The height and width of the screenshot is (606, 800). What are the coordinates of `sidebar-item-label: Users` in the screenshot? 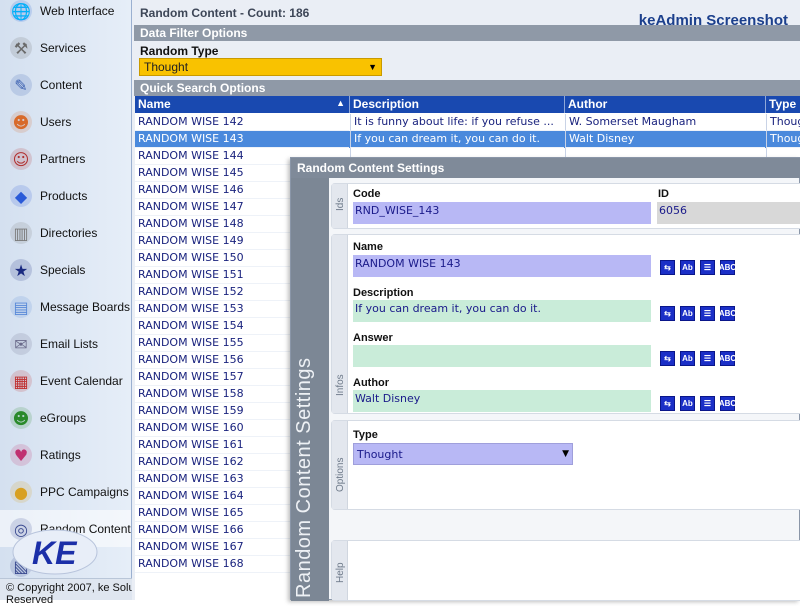 It's located at (56, 121).